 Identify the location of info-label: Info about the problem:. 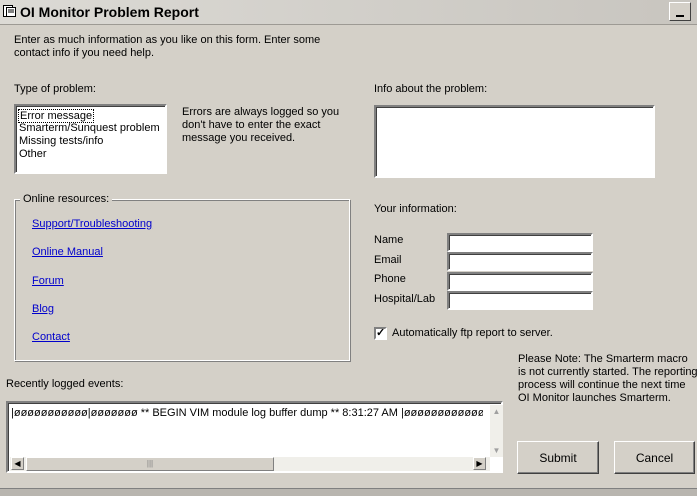
(431, 89).